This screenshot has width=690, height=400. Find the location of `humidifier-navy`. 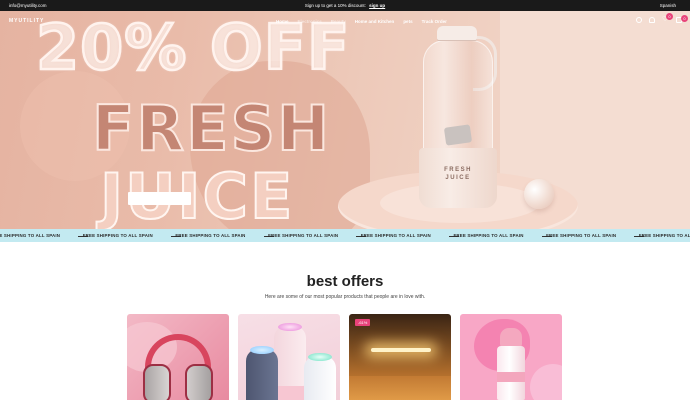

humidifier-navy is located at coordinates (262, 373).